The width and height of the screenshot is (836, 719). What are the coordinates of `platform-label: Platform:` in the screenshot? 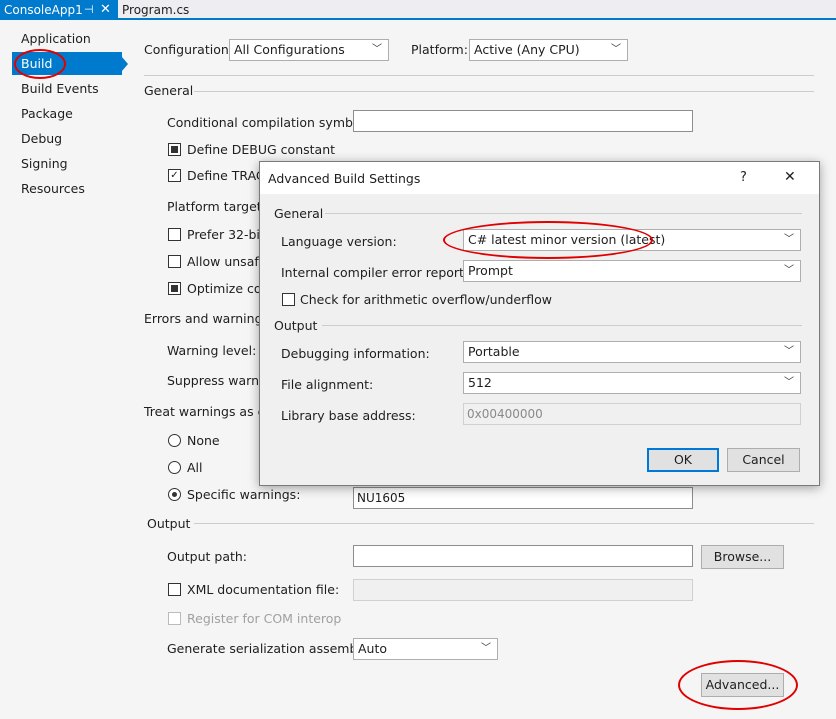 It's located at (439, 49).